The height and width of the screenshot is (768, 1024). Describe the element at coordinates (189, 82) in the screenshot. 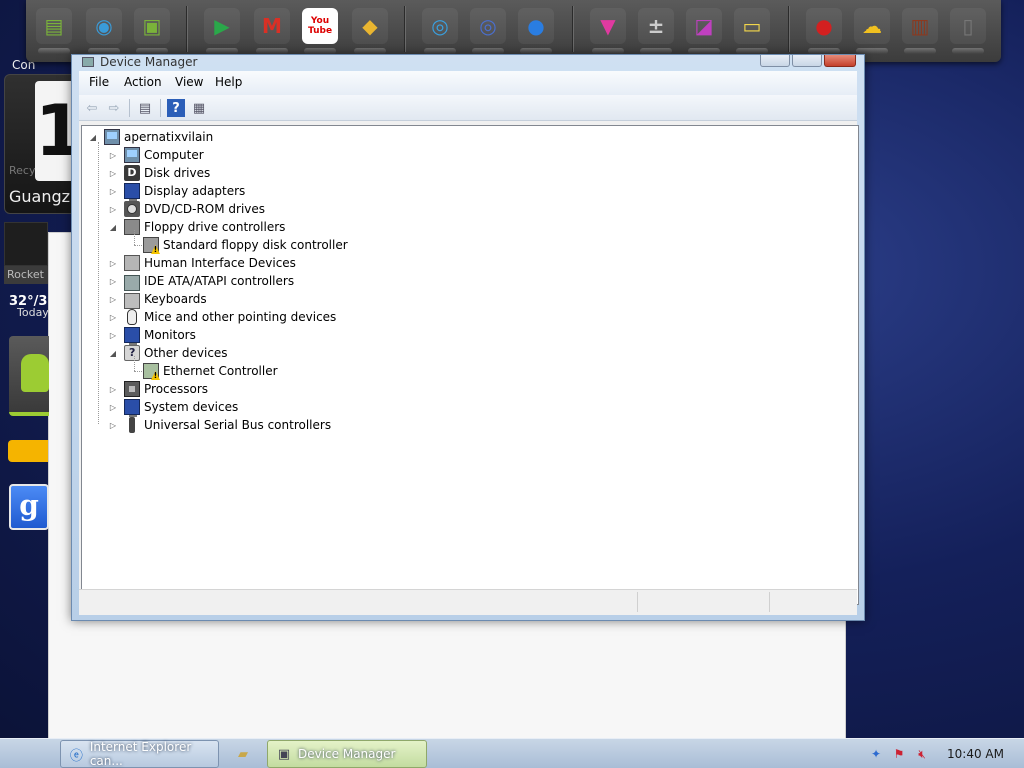

I see `menu-view: View` at that location.